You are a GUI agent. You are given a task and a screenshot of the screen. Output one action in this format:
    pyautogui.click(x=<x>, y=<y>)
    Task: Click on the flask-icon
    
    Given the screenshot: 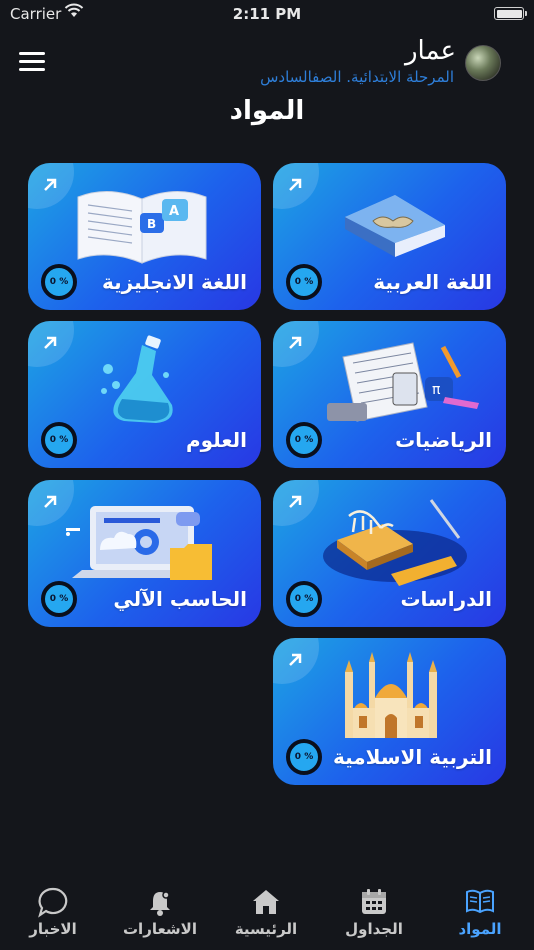 What is the action you would take?
    pyautogui.click(x=137, y=379)
    